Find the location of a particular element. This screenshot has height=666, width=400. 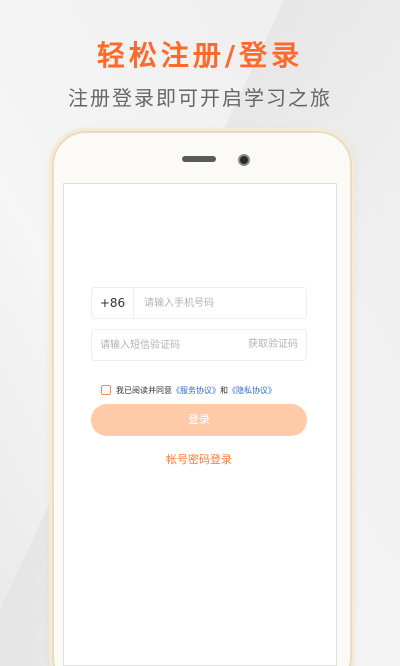

agreement-prefix: 我已阅读并同意 is located at coordinates (144, 390).